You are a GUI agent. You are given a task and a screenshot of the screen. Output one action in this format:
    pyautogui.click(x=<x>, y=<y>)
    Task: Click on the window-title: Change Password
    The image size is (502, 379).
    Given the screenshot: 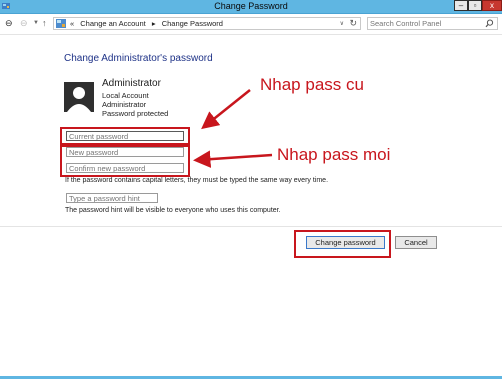 What is the action you would take?
    pyautogui.click(x=251, y=6)
    